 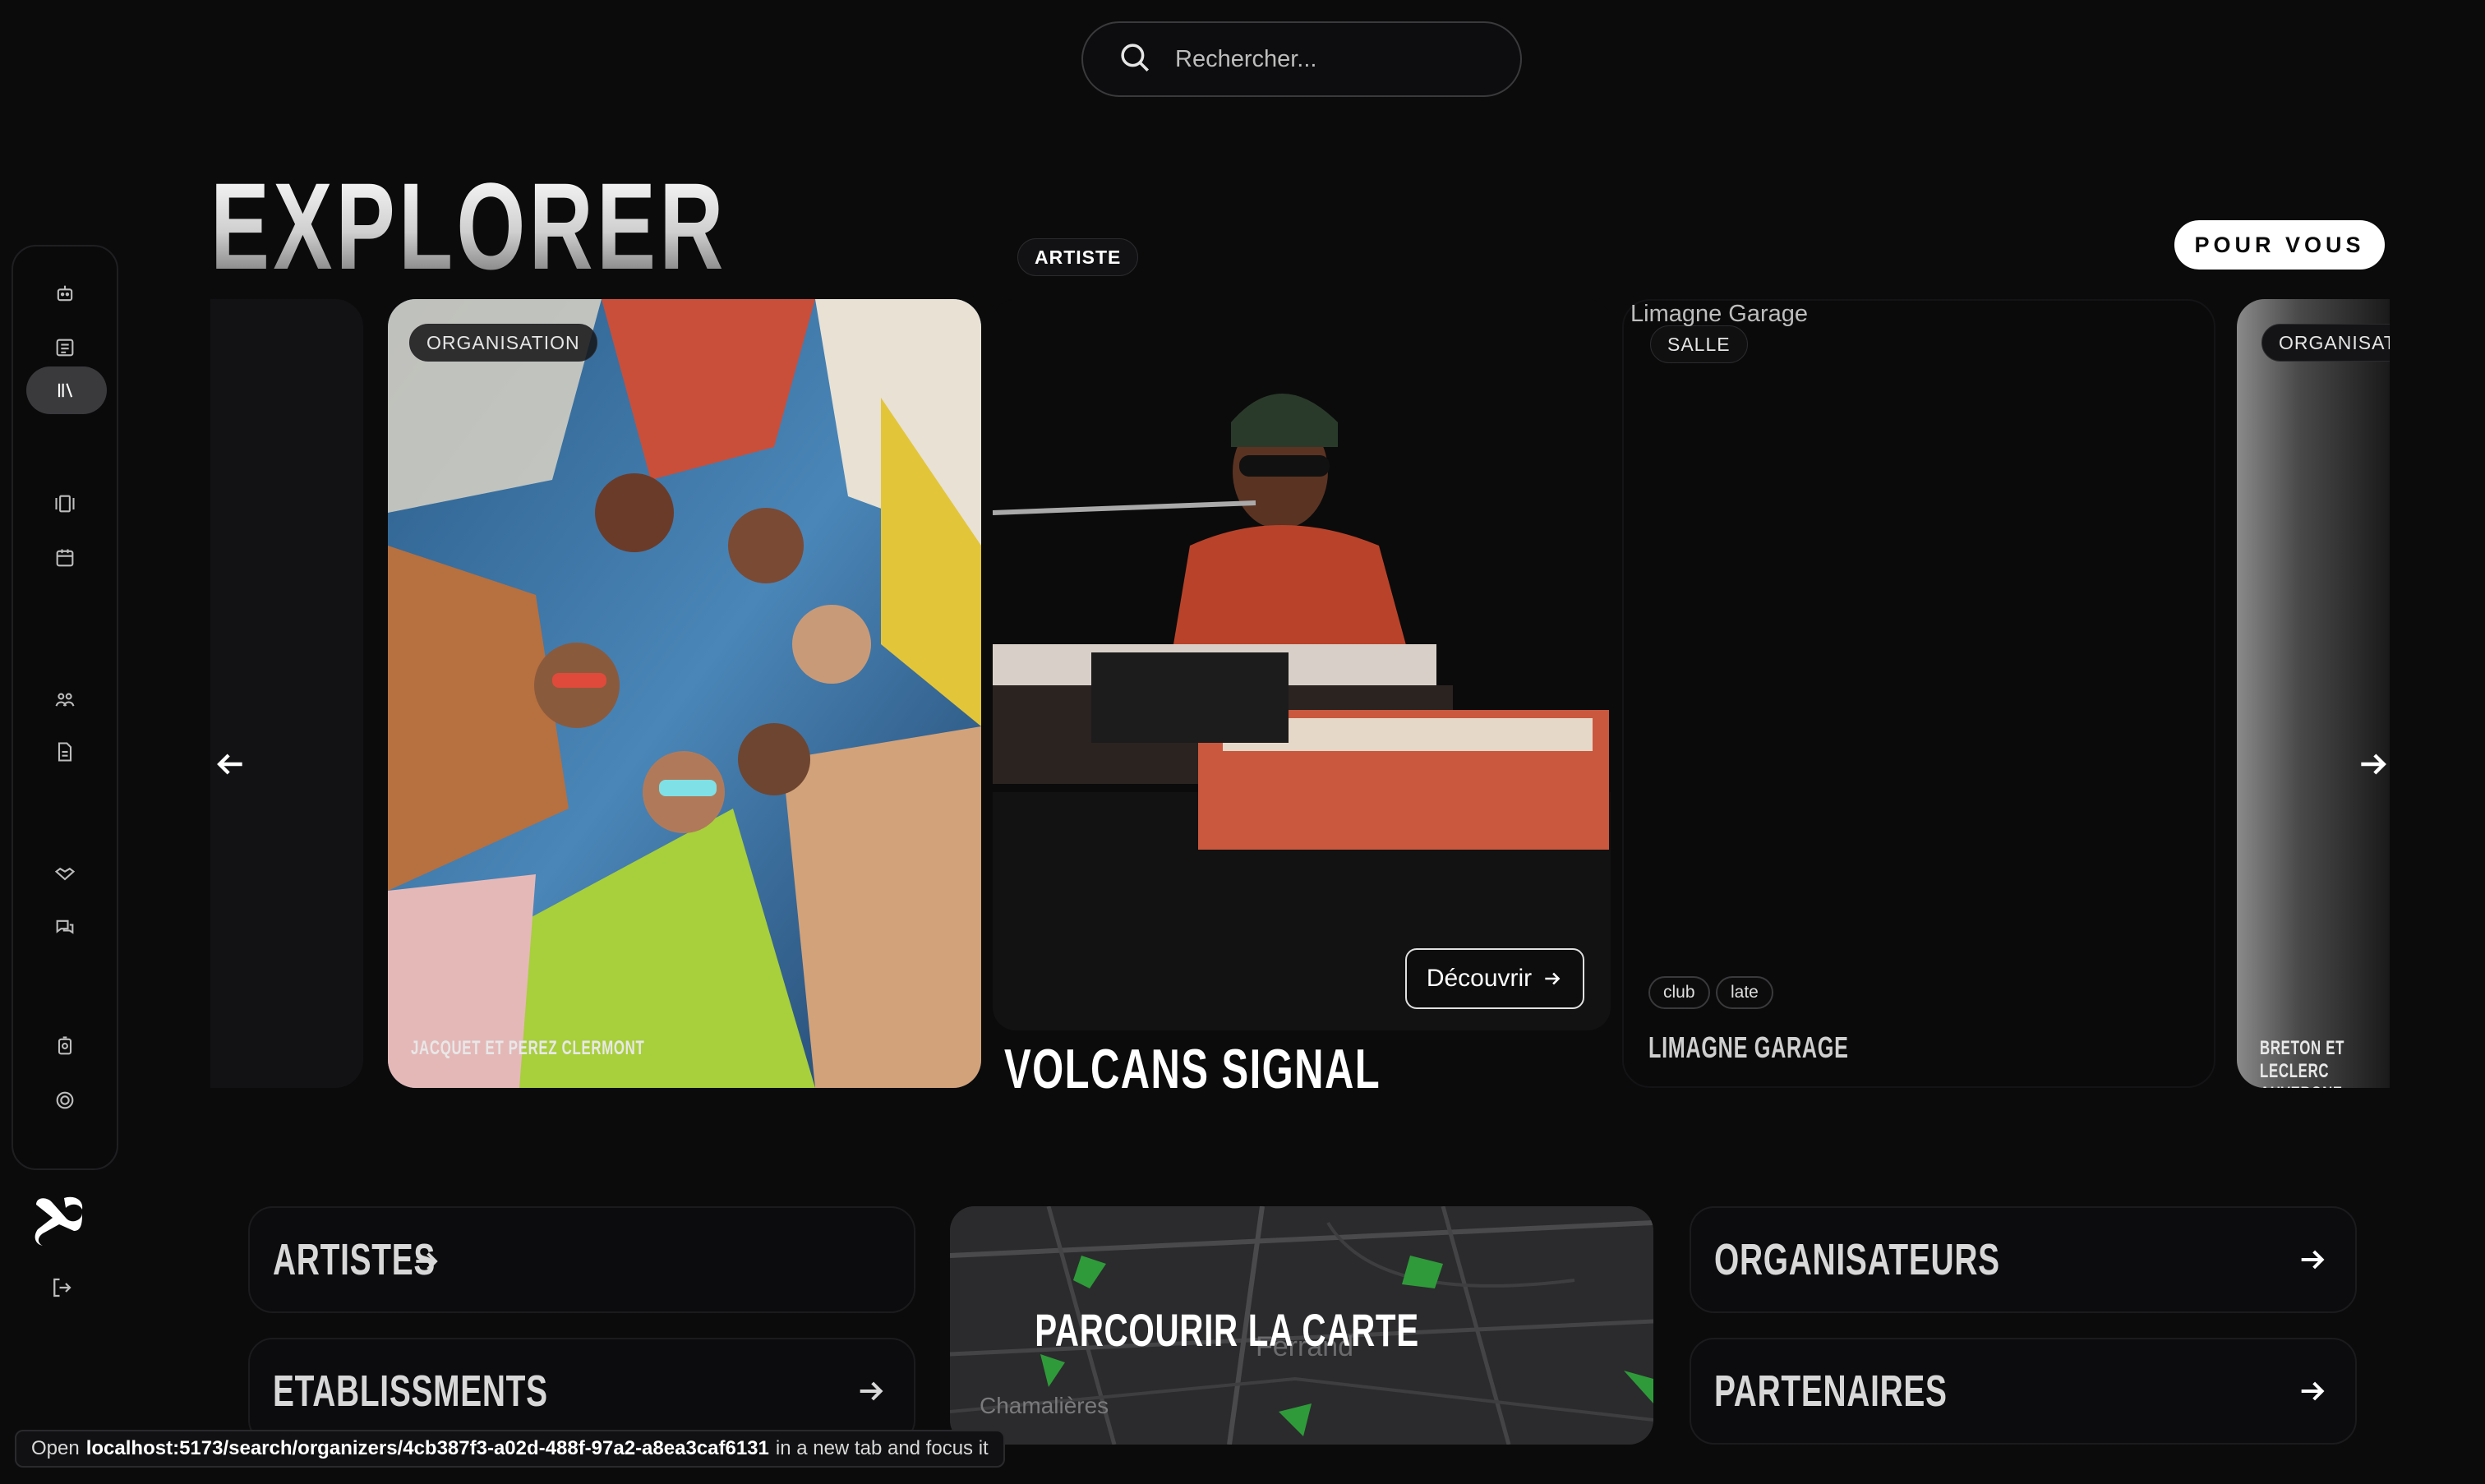 What do you see at coordinates (1744, 992) in the screenshot?
I see `tag-chip-late: late` at bounding box center [1744, 992].